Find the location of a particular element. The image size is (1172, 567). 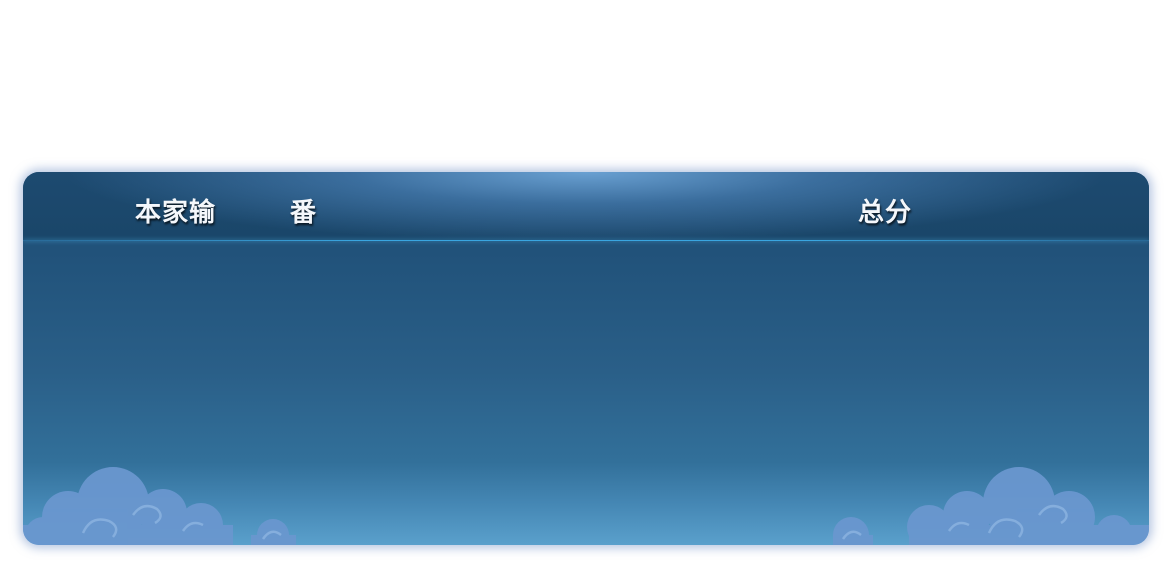

score-table-header: 本家输 番 总分 is located at coordinates (586, 206).